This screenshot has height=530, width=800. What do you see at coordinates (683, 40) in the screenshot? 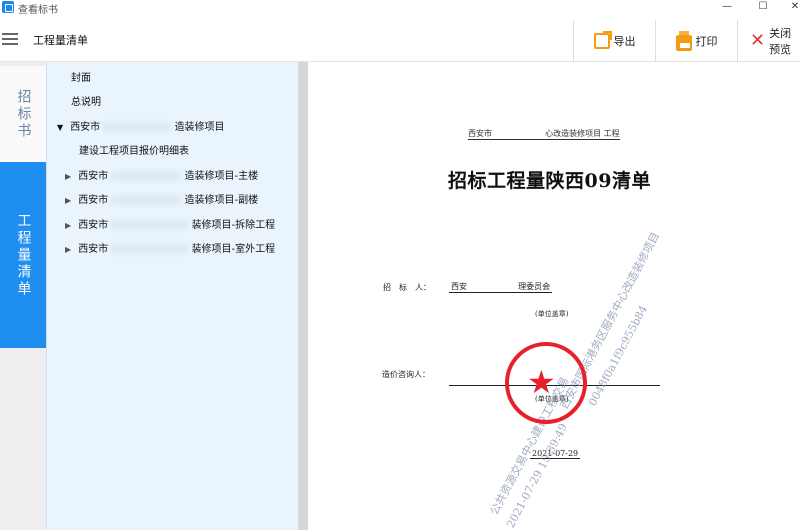
I see `print-icon` at bounding box center [683, 40].